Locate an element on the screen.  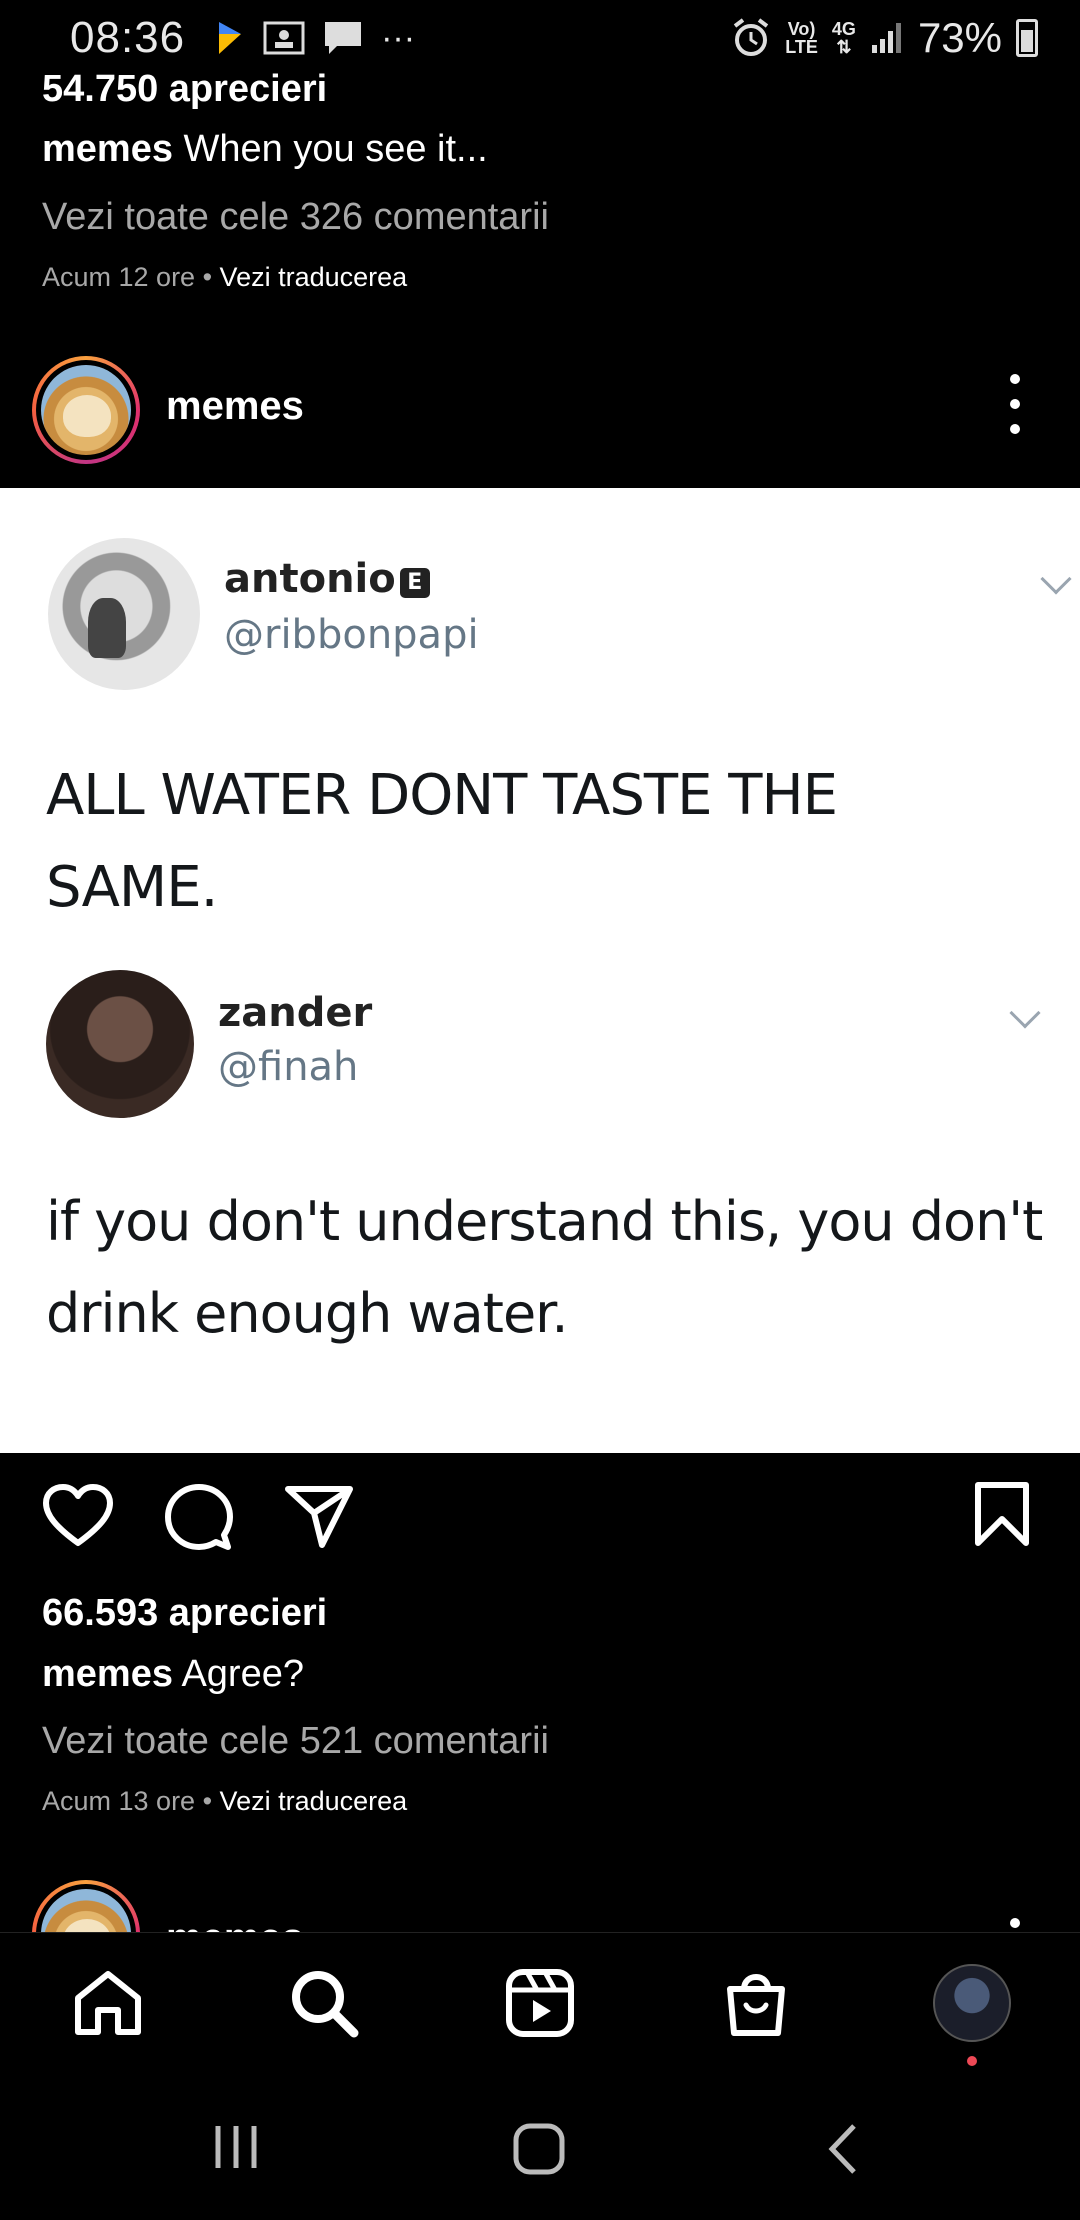
battery-icon is located at coordinates (1027, 38).